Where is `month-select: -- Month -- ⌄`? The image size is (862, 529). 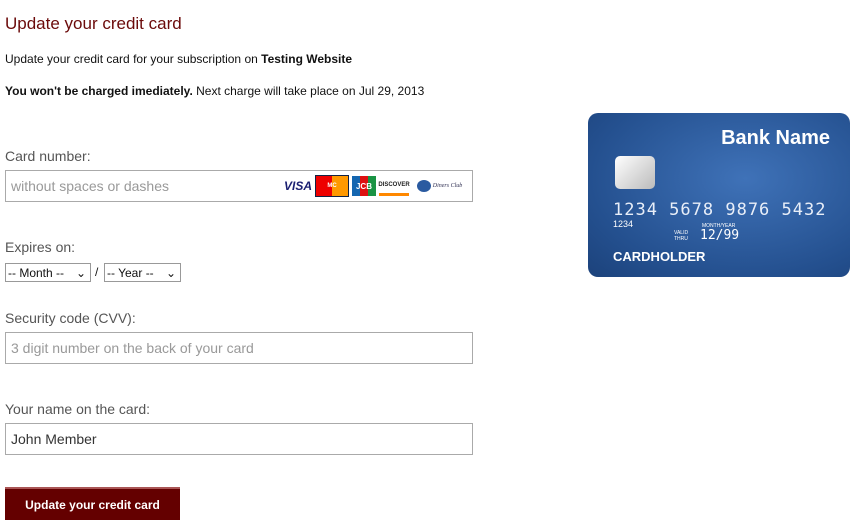 month-select: -- Month -- ⌄ is located at coordinates (48, 272).